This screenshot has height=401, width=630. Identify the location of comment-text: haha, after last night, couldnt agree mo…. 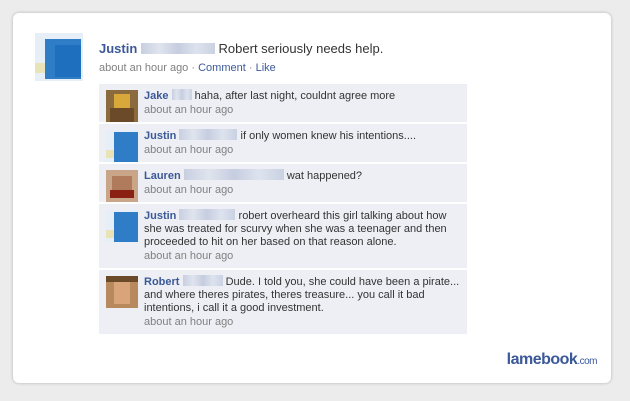
(295, 96).